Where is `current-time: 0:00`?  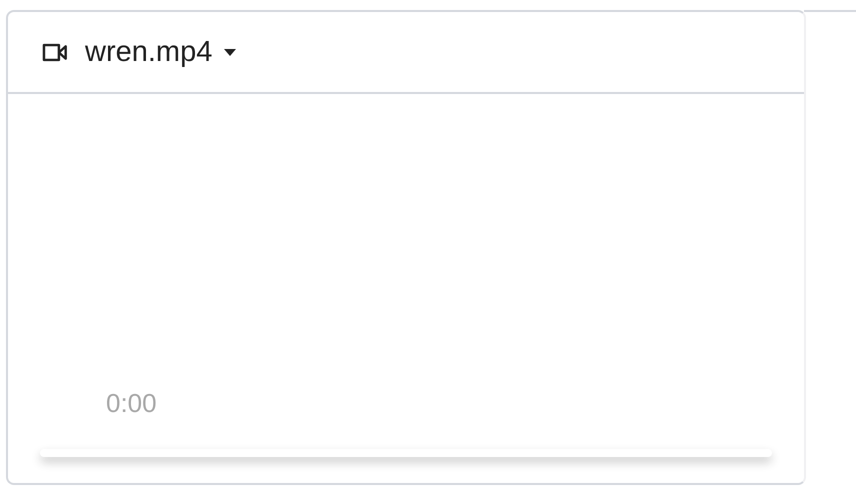 current-time: 0:00 is located at coordinates (132, 403).